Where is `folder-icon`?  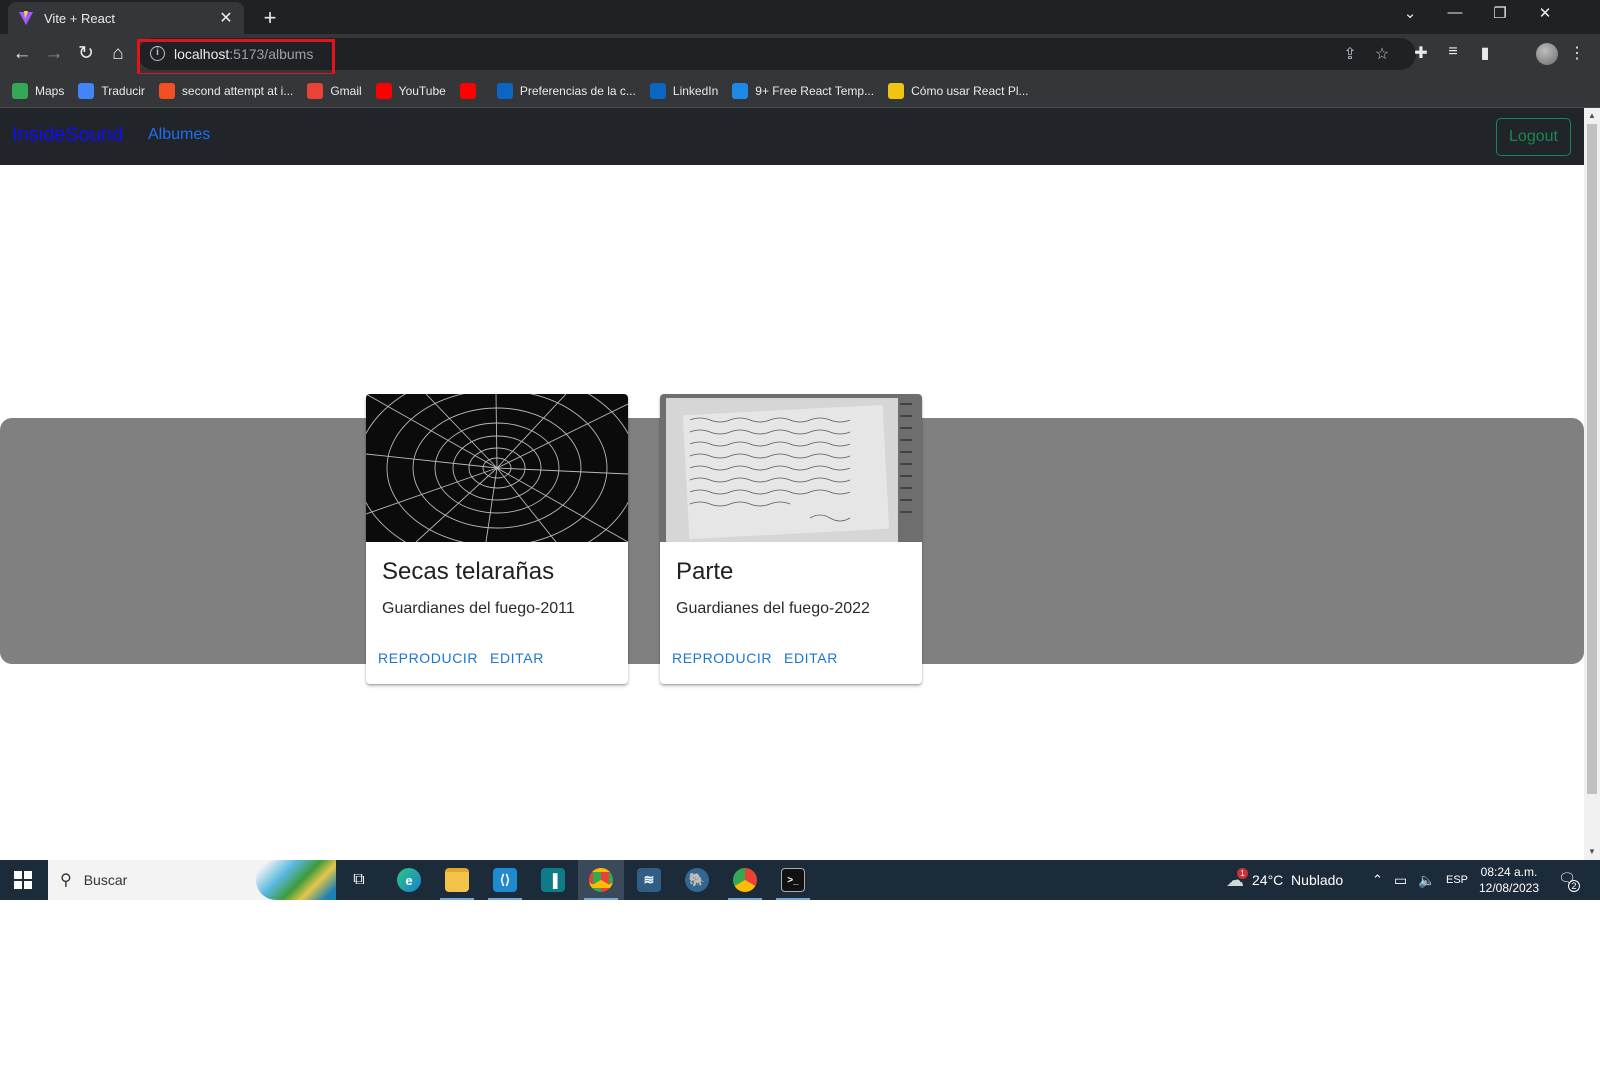 folder-icon is located at coordinates (457, 880).